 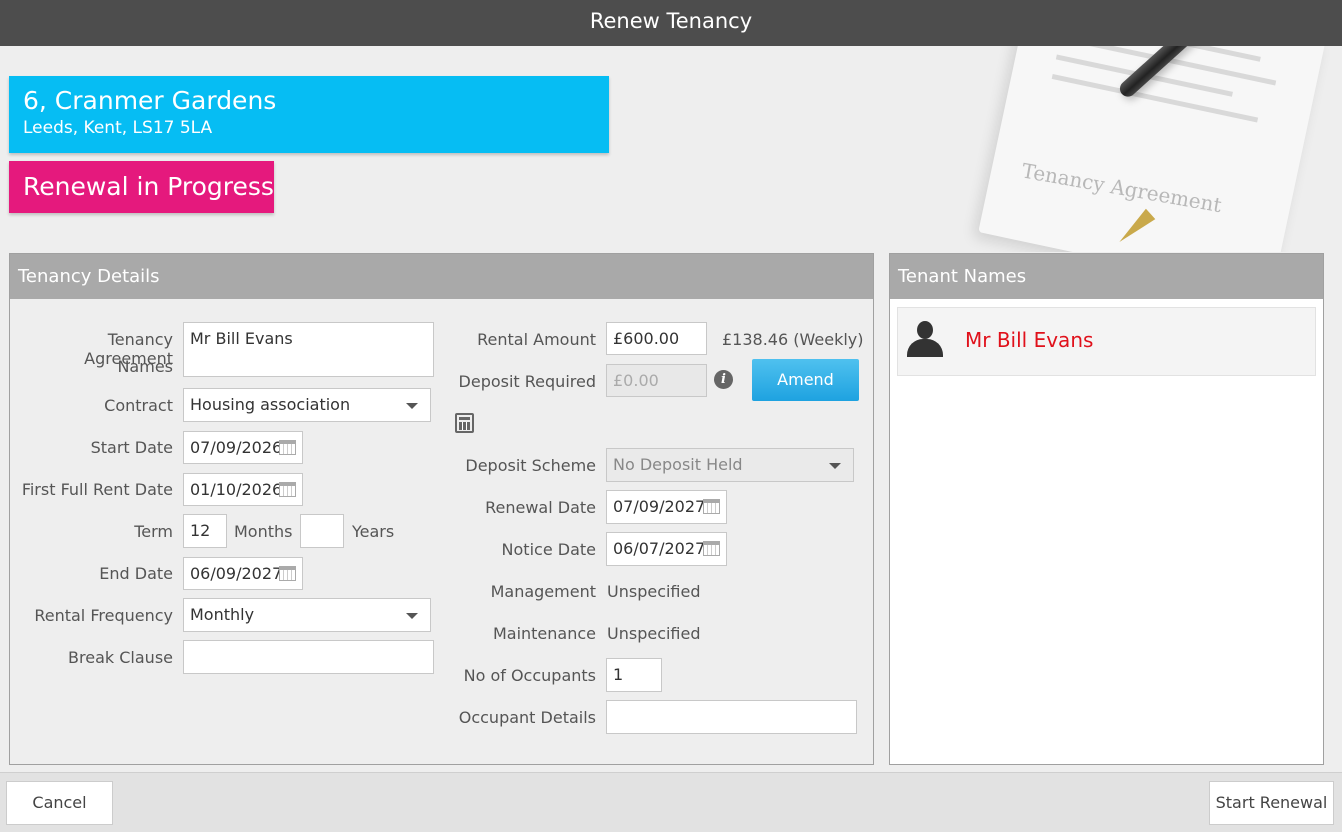 What do you see at coordinates (205, 531) in the screenshot?
I see `term-months-field: 12` at bounding box center [205, 531].